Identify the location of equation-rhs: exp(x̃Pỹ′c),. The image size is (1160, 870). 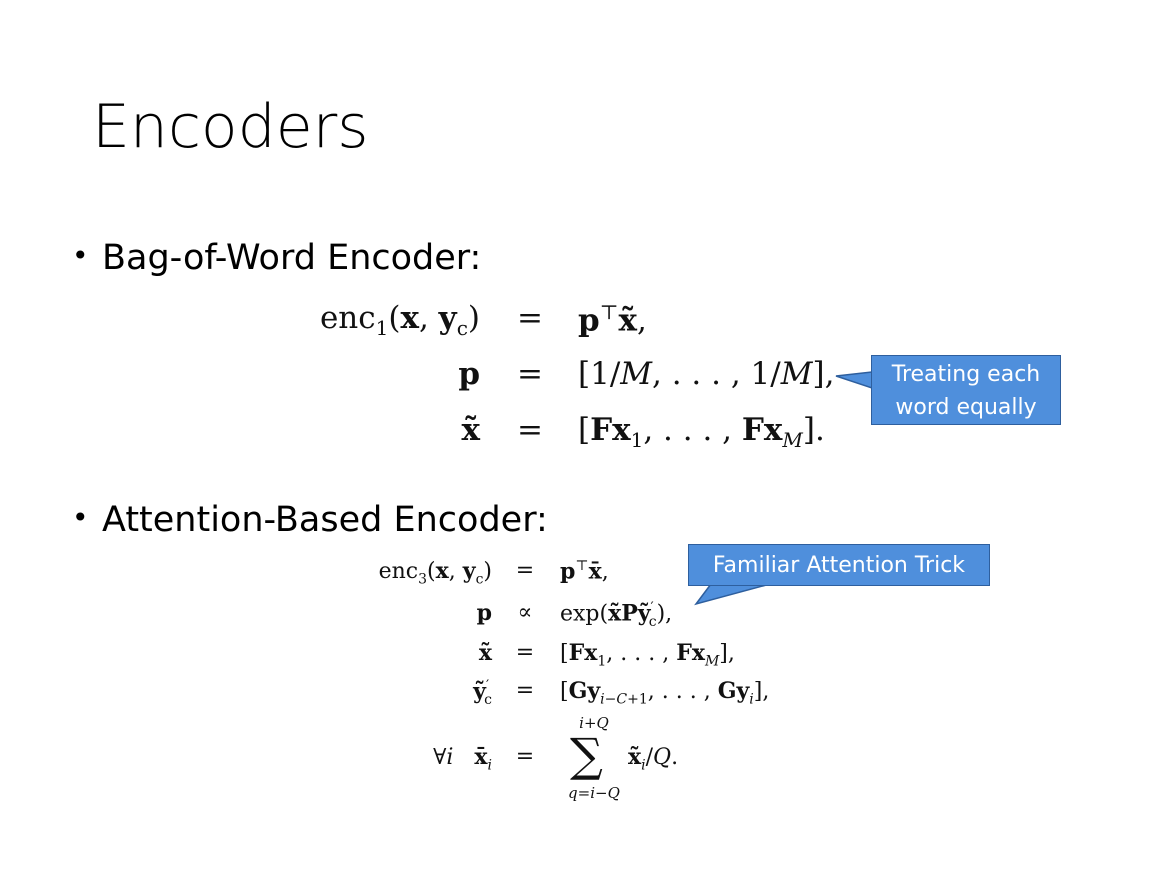
(616, 615).